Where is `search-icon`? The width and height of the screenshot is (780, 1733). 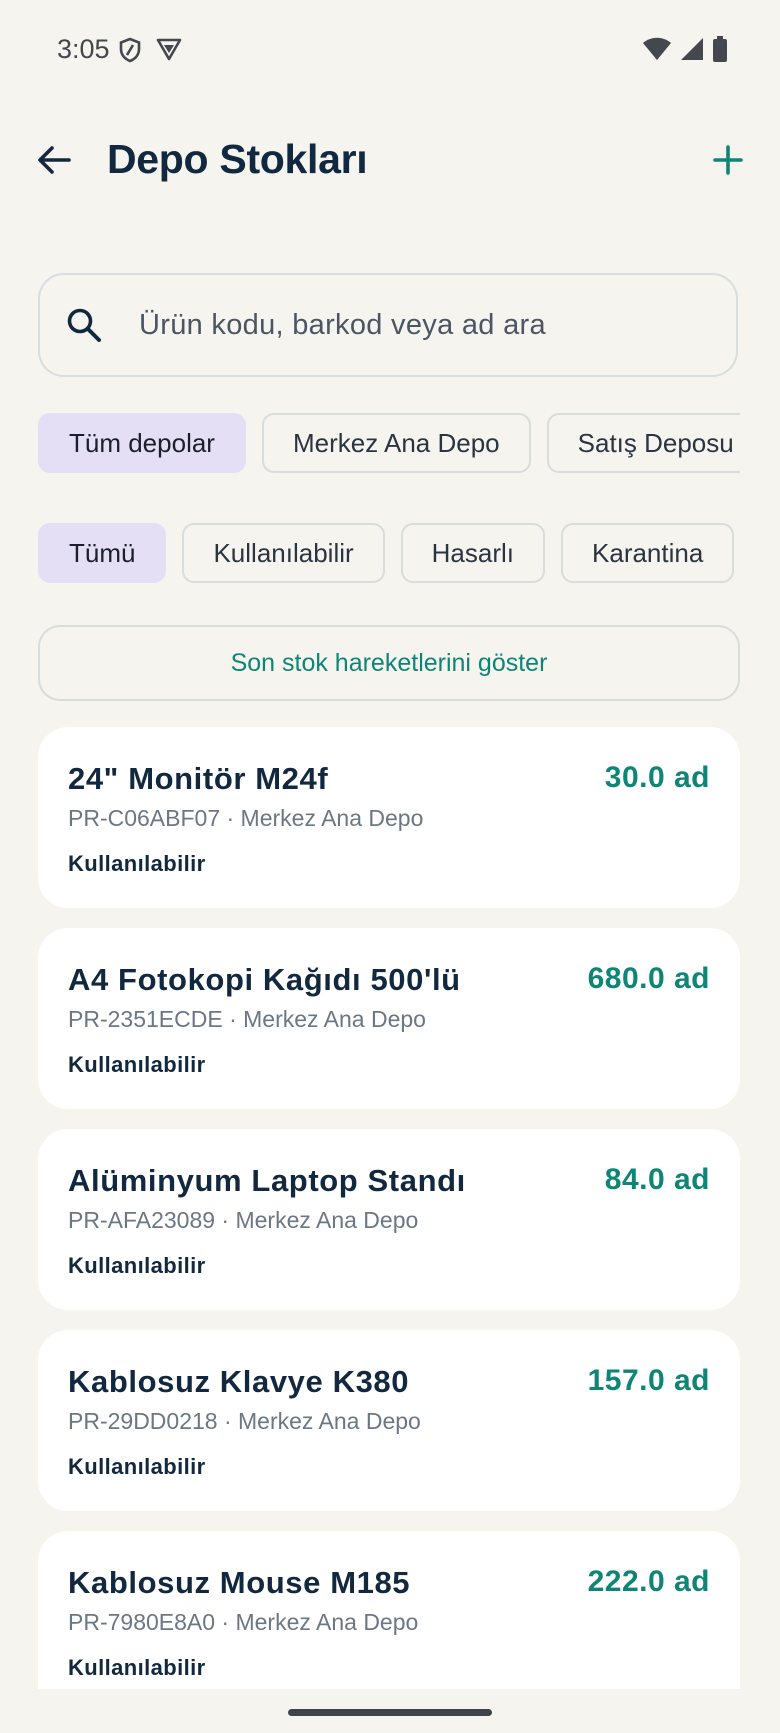
search-icon is located at coordinates (84, 327).